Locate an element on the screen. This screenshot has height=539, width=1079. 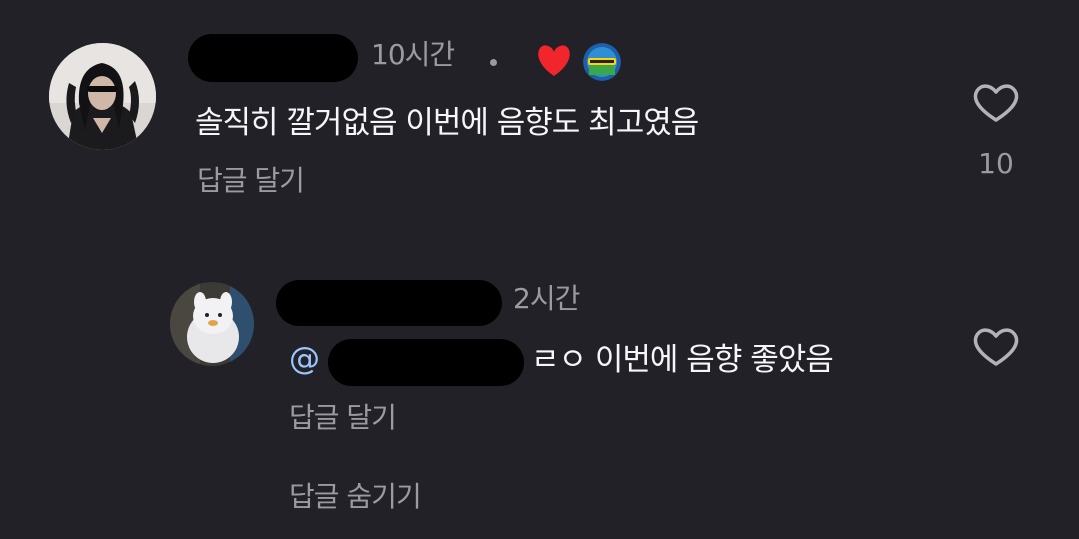
mentioned-username-redacted is located at coordinates (426, 362).